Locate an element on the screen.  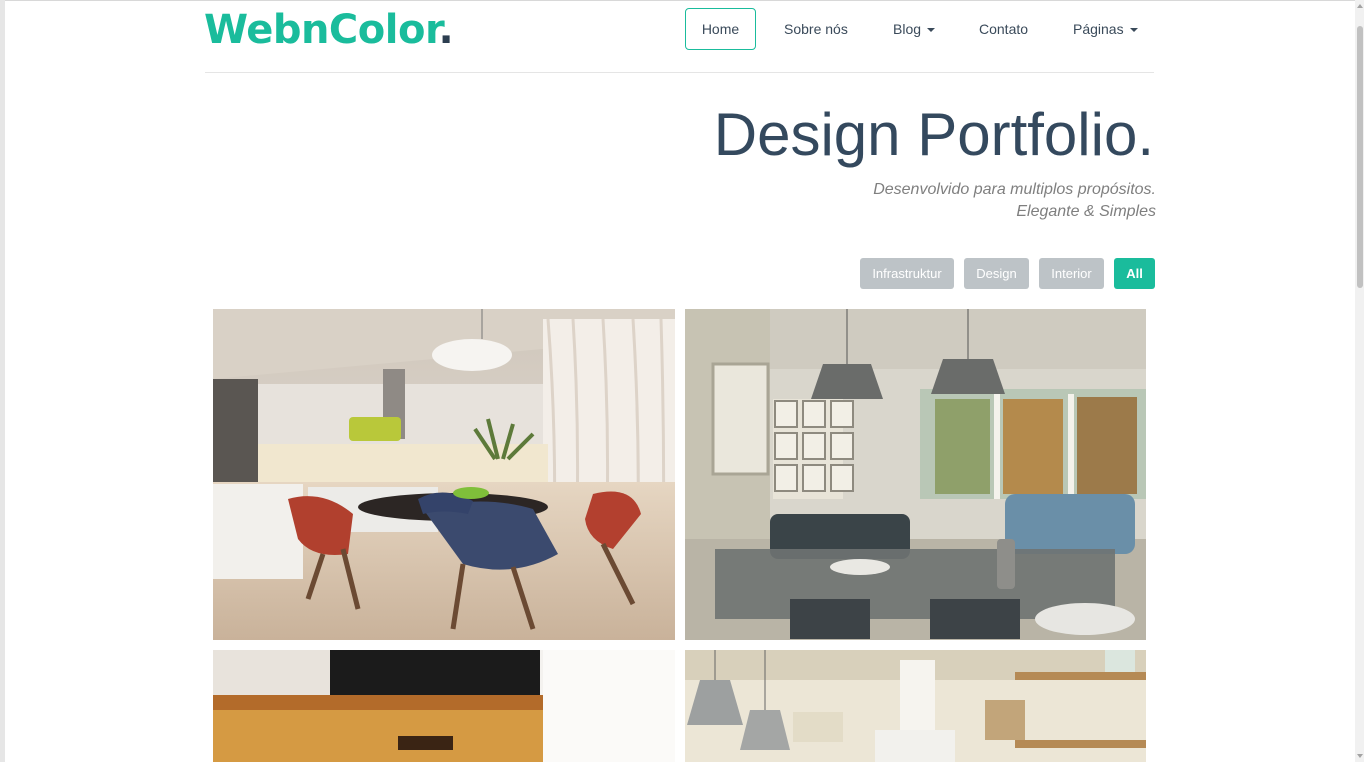
nav-about-label: Sobre nós is located at coordinates (816, 29).